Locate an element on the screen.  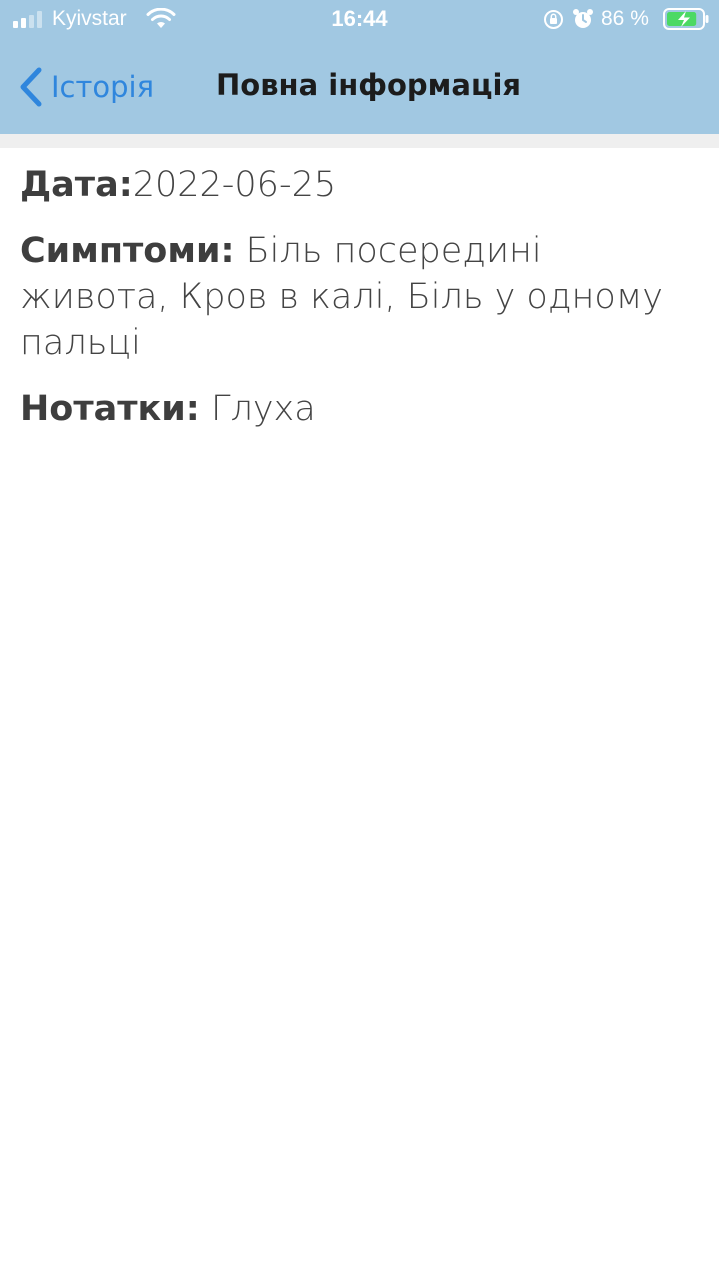
chevron-left-icon is located at coordinates (31, 87).